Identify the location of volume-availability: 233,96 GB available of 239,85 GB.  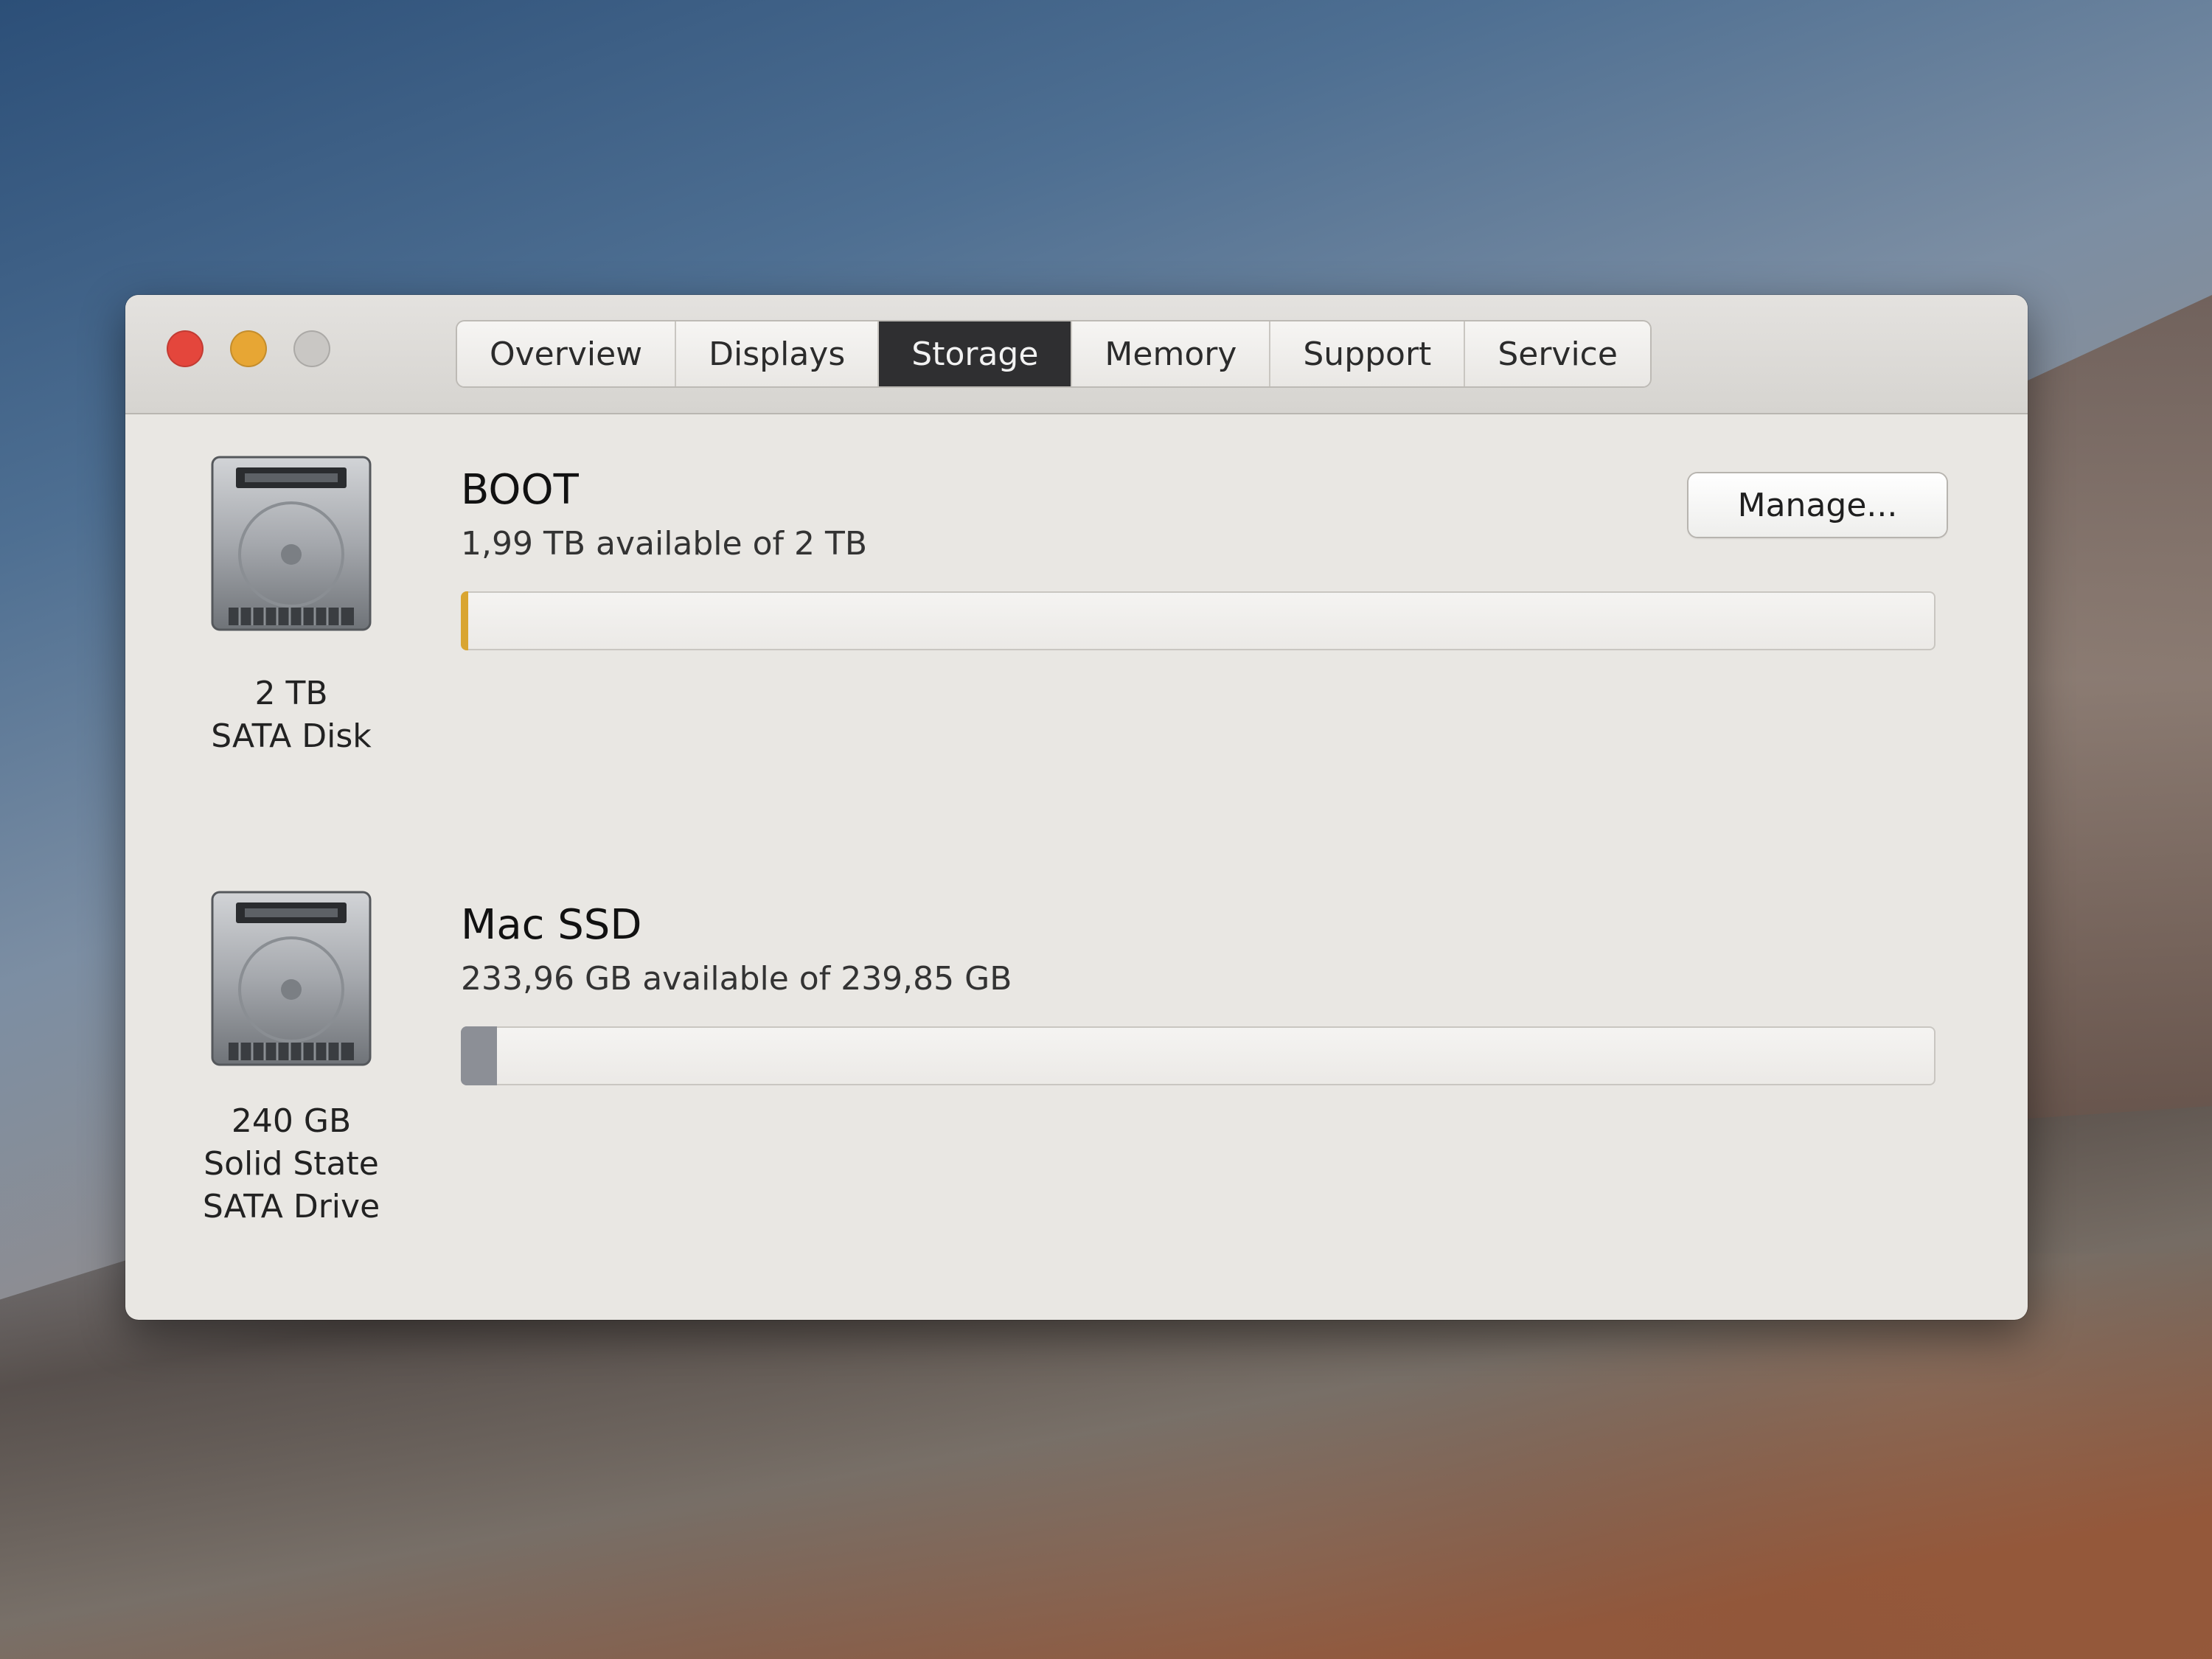
(736, 979).